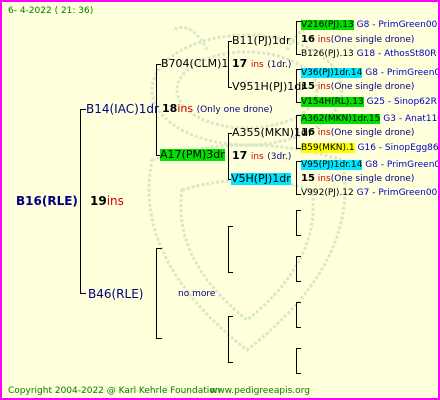  What do you see at coordinates (260, 391) in the screenshot?
I see `website-link: www.pedigreeapis.org` at bounding box center [260, 391].